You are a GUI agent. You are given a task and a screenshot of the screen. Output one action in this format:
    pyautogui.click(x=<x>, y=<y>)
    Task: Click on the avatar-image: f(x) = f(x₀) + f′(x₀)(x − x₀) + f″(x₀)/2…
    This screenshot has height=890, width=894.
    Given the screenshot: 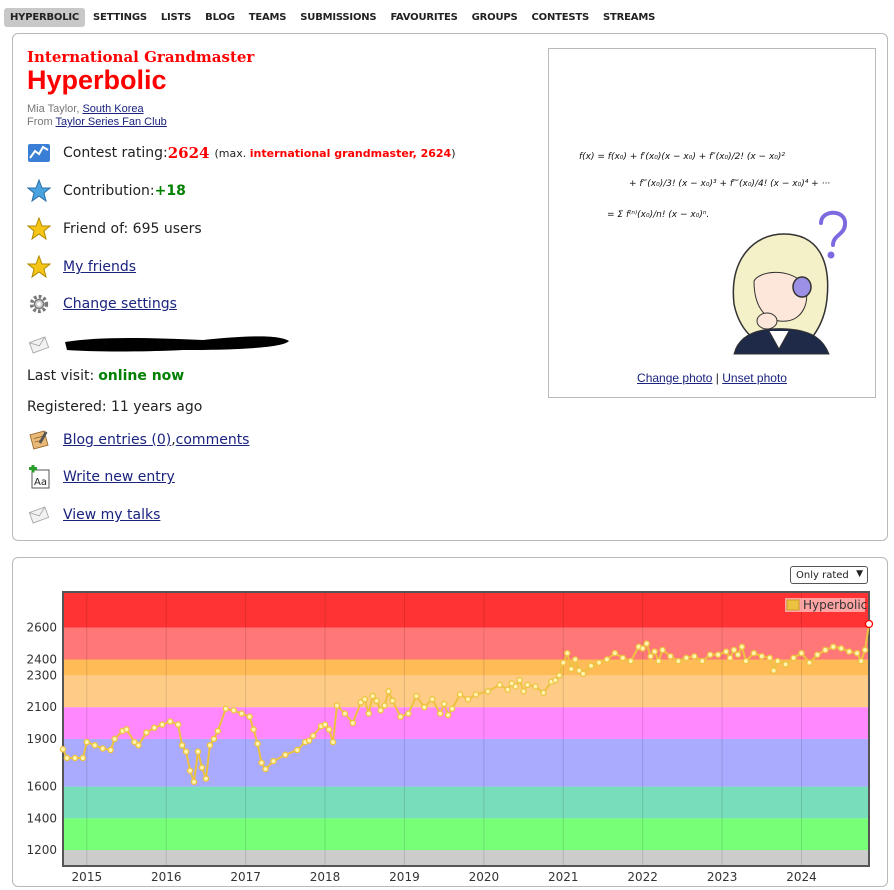 What is the action you would take?
    pyautogui.click(x=713, y=253)
    